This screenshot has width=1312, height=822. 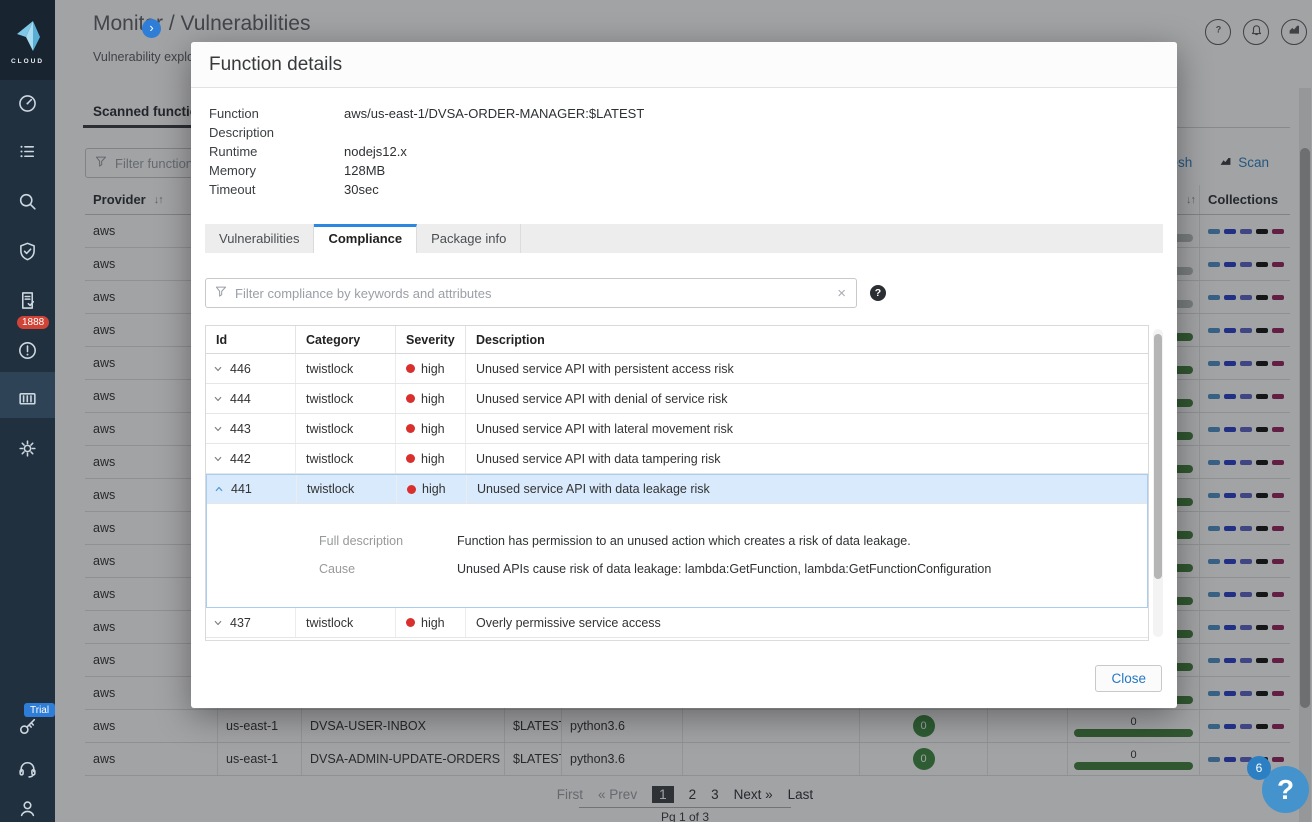 What do you see at coordinates (240, 428) in the screenshot?
I see `id-value: 443` at bounding box center [240, 428].